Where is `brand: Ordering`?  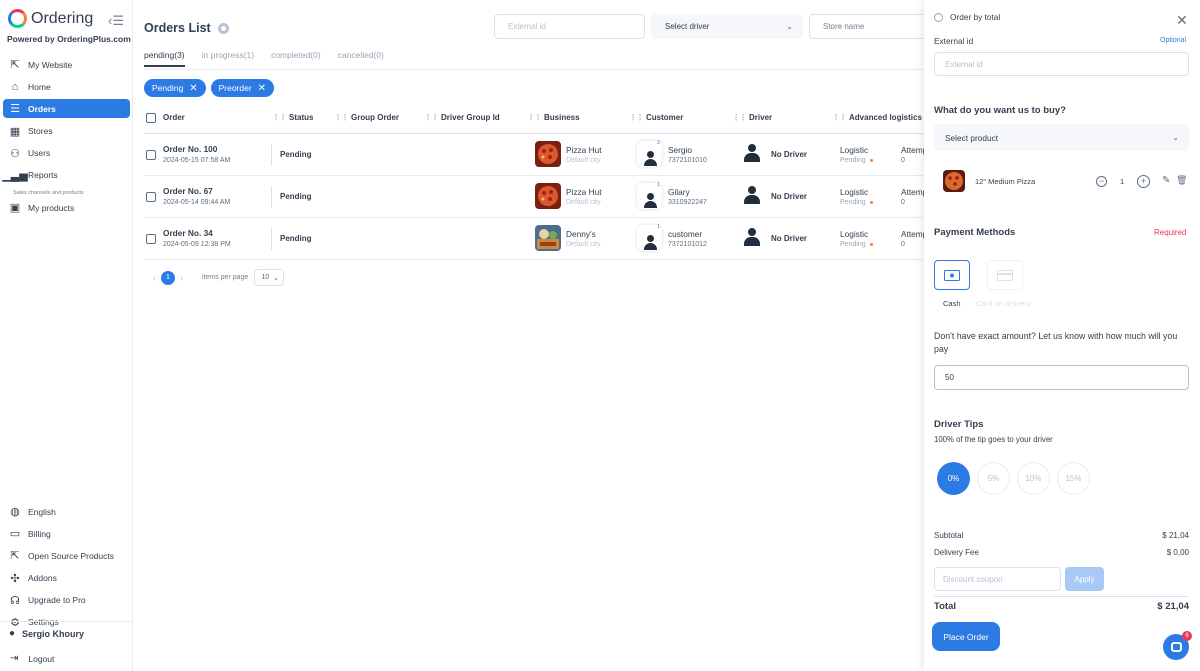 brand: Ordering is located at coordinates (50, 18).